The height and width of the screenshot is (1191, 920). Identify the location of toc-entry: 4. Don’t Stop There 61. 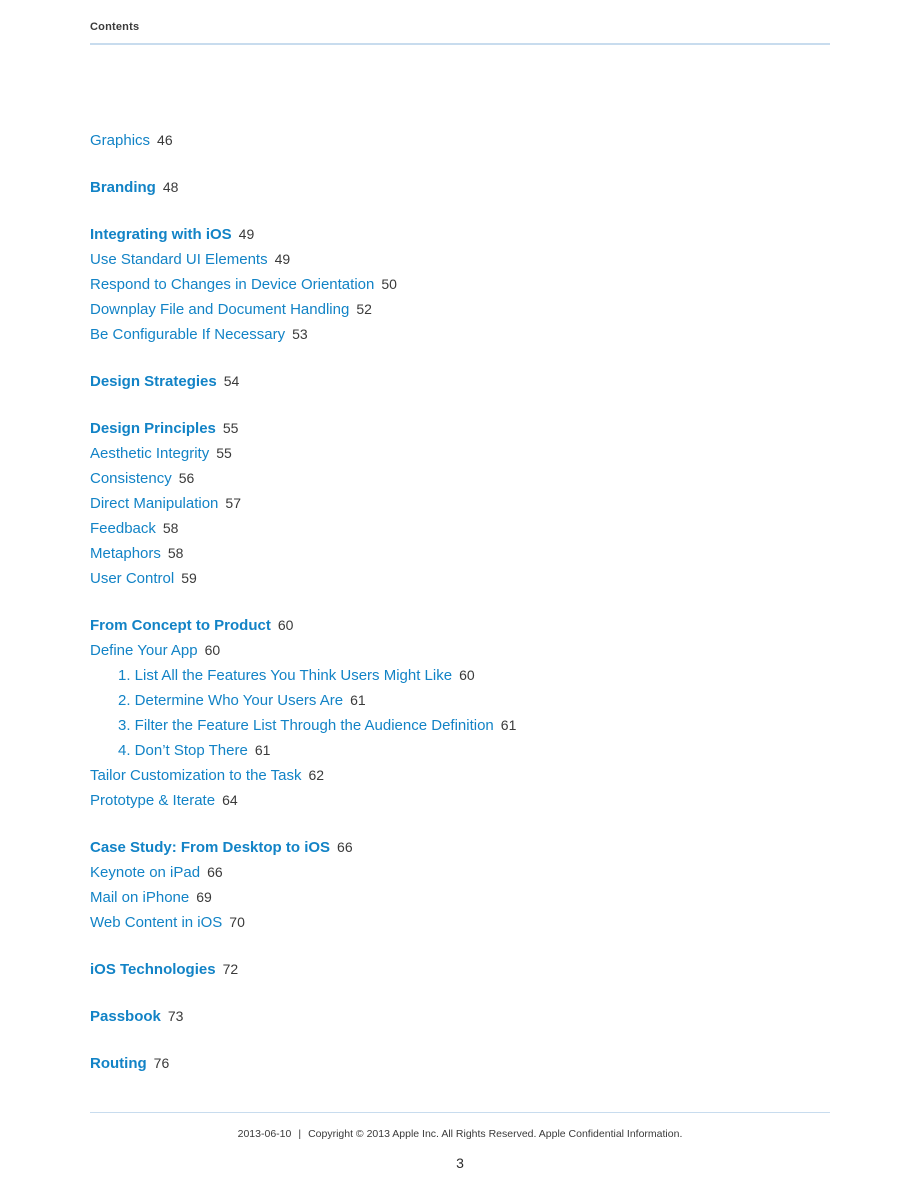
(470, 750).